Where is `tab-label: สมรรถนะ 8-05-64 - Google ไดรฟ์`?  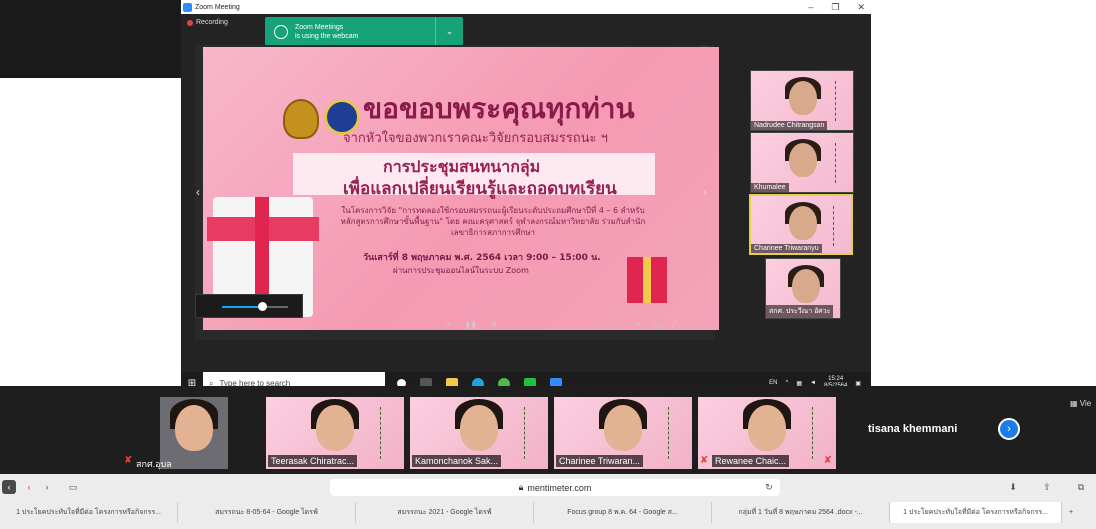
tab-label: สมรรถนะ 8-05-64 - Google ไดรฟ์ is located at coordinates (266, 512).